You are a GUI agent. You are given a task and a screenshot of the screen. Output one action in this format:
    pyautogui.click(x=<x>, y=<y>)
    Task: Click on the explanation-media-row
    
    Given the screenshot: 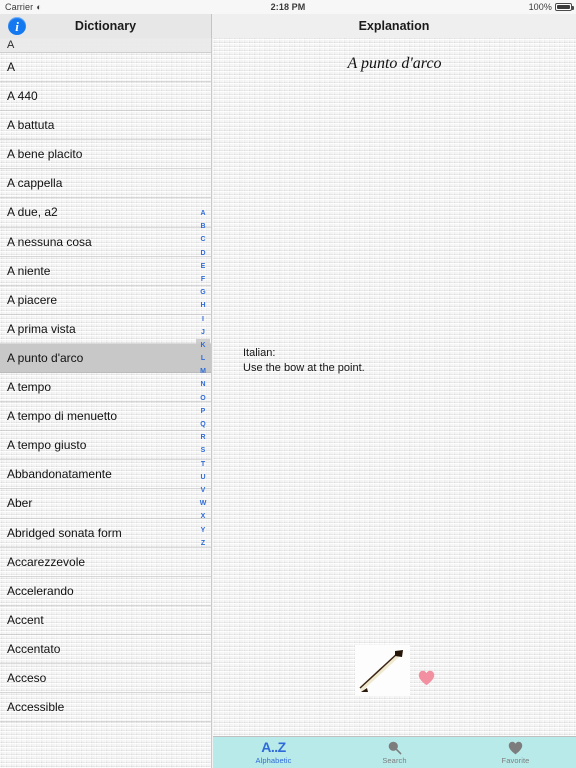 What is the action you would take?
    pyautogui.click(x=395, y=670)
    